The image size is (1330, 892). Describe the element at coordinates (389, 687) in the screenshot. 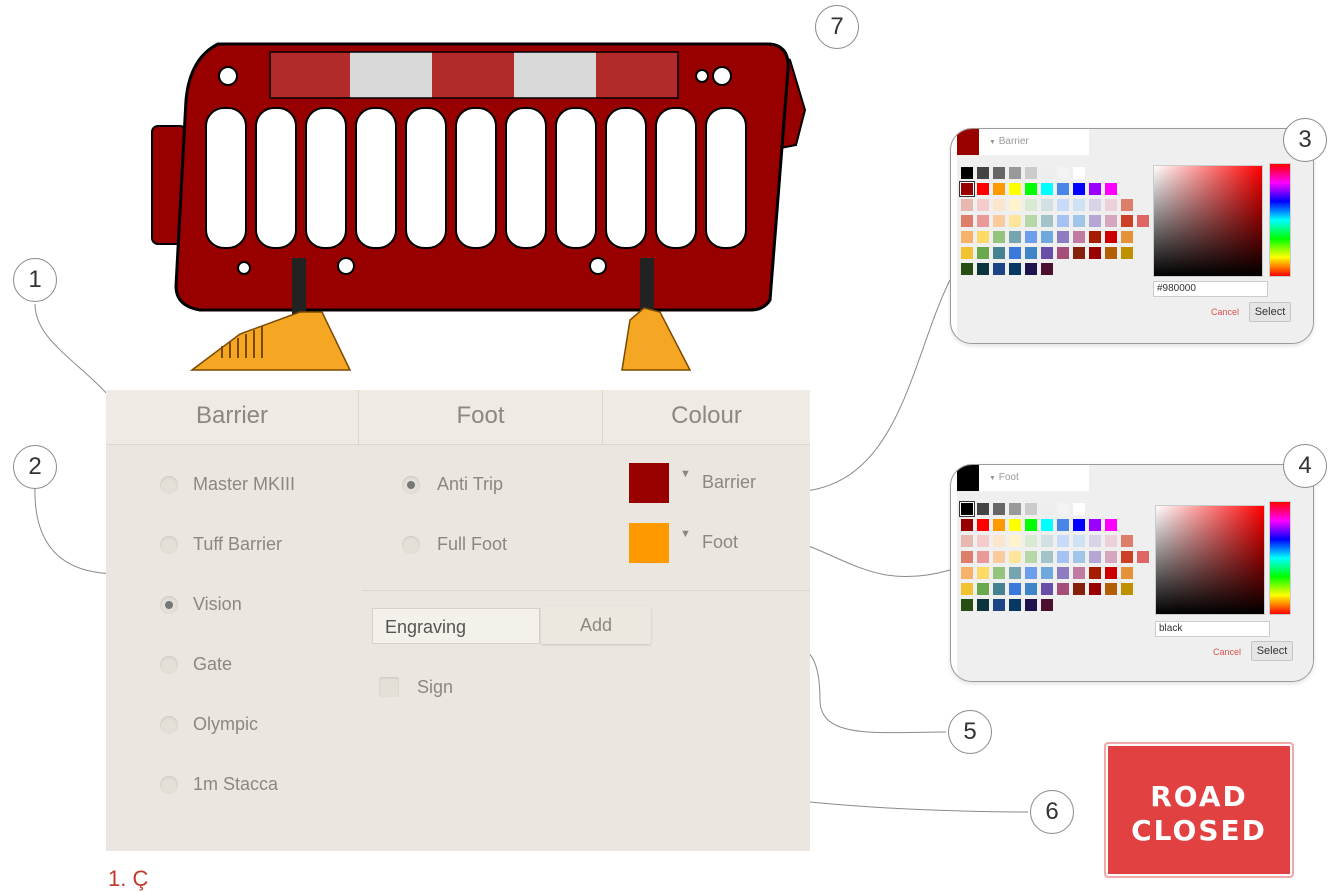

I see `sign-checkbox` at that location.